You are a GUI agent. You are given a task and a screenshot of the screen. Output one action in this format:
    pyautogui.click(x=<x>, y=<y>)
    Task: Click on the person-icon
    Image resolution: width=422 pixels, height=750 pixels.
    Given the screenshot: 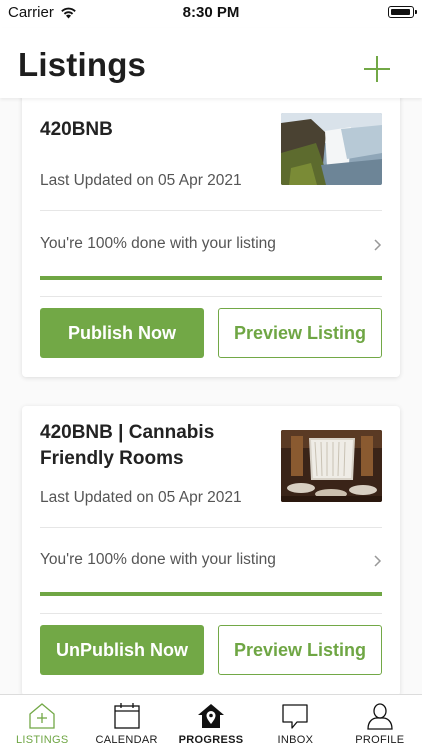 What is the action you would take?
    pyautogui.click(x=380, y=716)
    